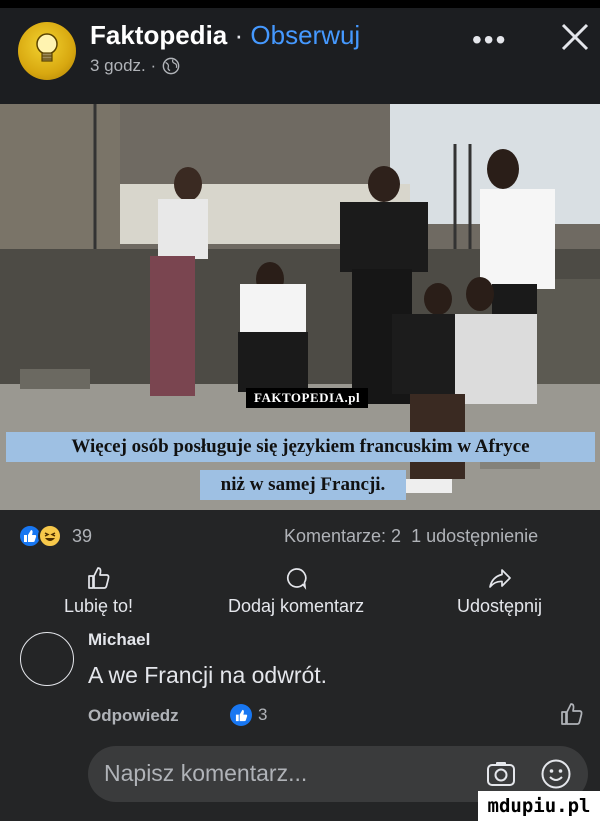 This screenshot has height=821, width=600. I want to click on reactions-summary: 39, so click(55, 536).